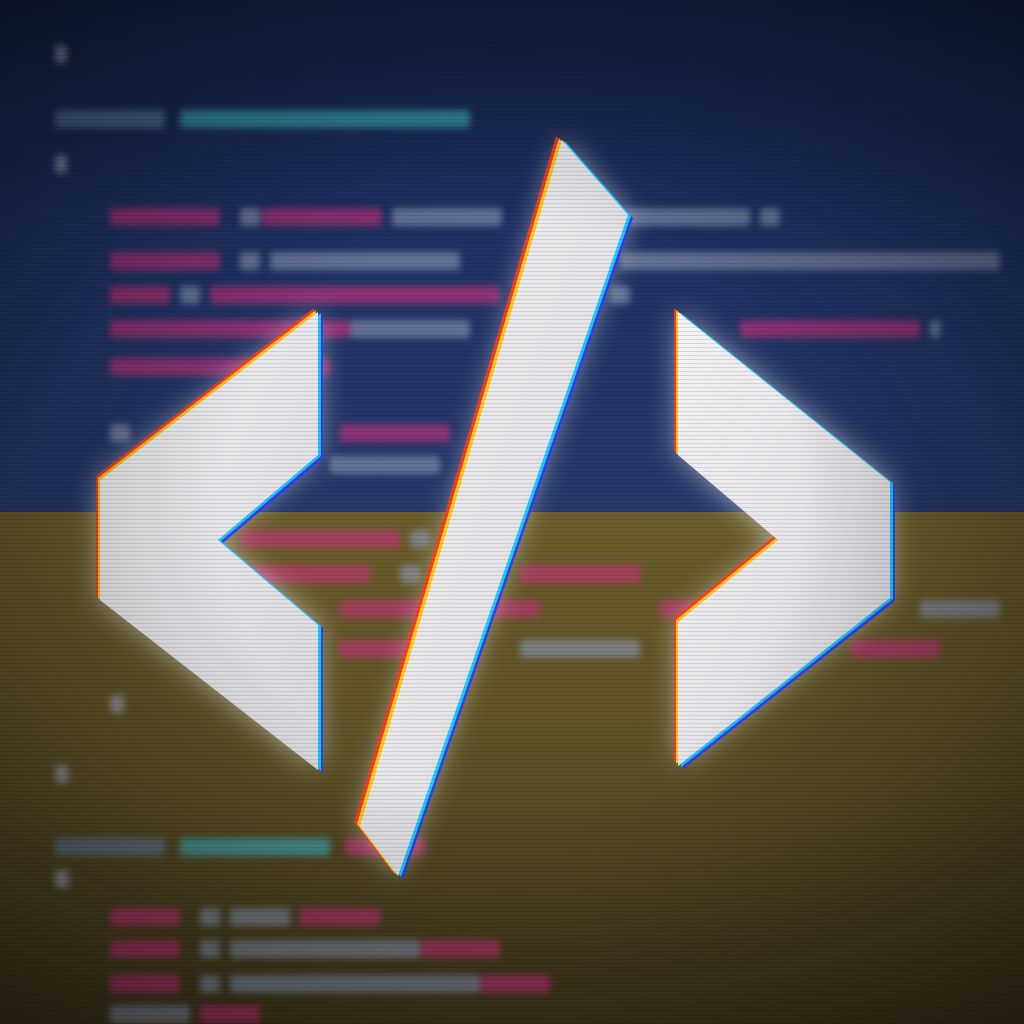 The width and height of the screenshot is (1024, 1024). What do you see at coordinates (784, 538) in the screenshot?
I see `right-angle-bracket-icon` at bounding box center [784, 538].